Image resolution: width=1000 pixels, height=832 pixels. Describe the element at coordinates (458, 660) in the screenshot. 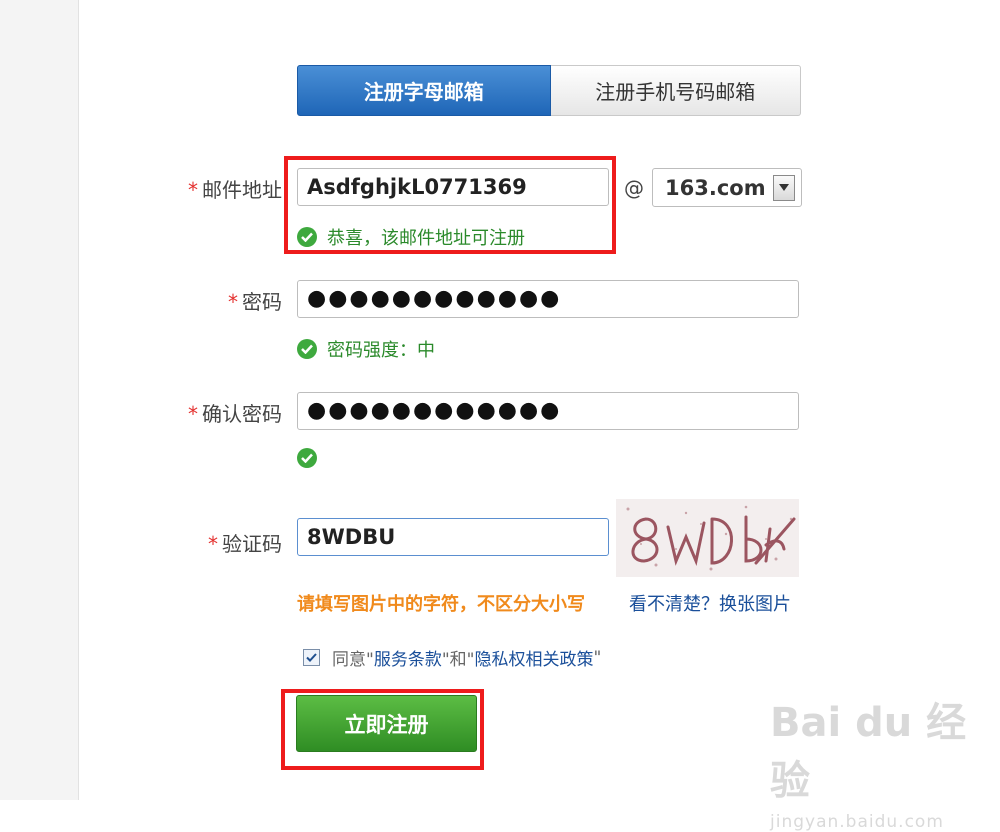

I see `agreement-middle: "和"` at that location.